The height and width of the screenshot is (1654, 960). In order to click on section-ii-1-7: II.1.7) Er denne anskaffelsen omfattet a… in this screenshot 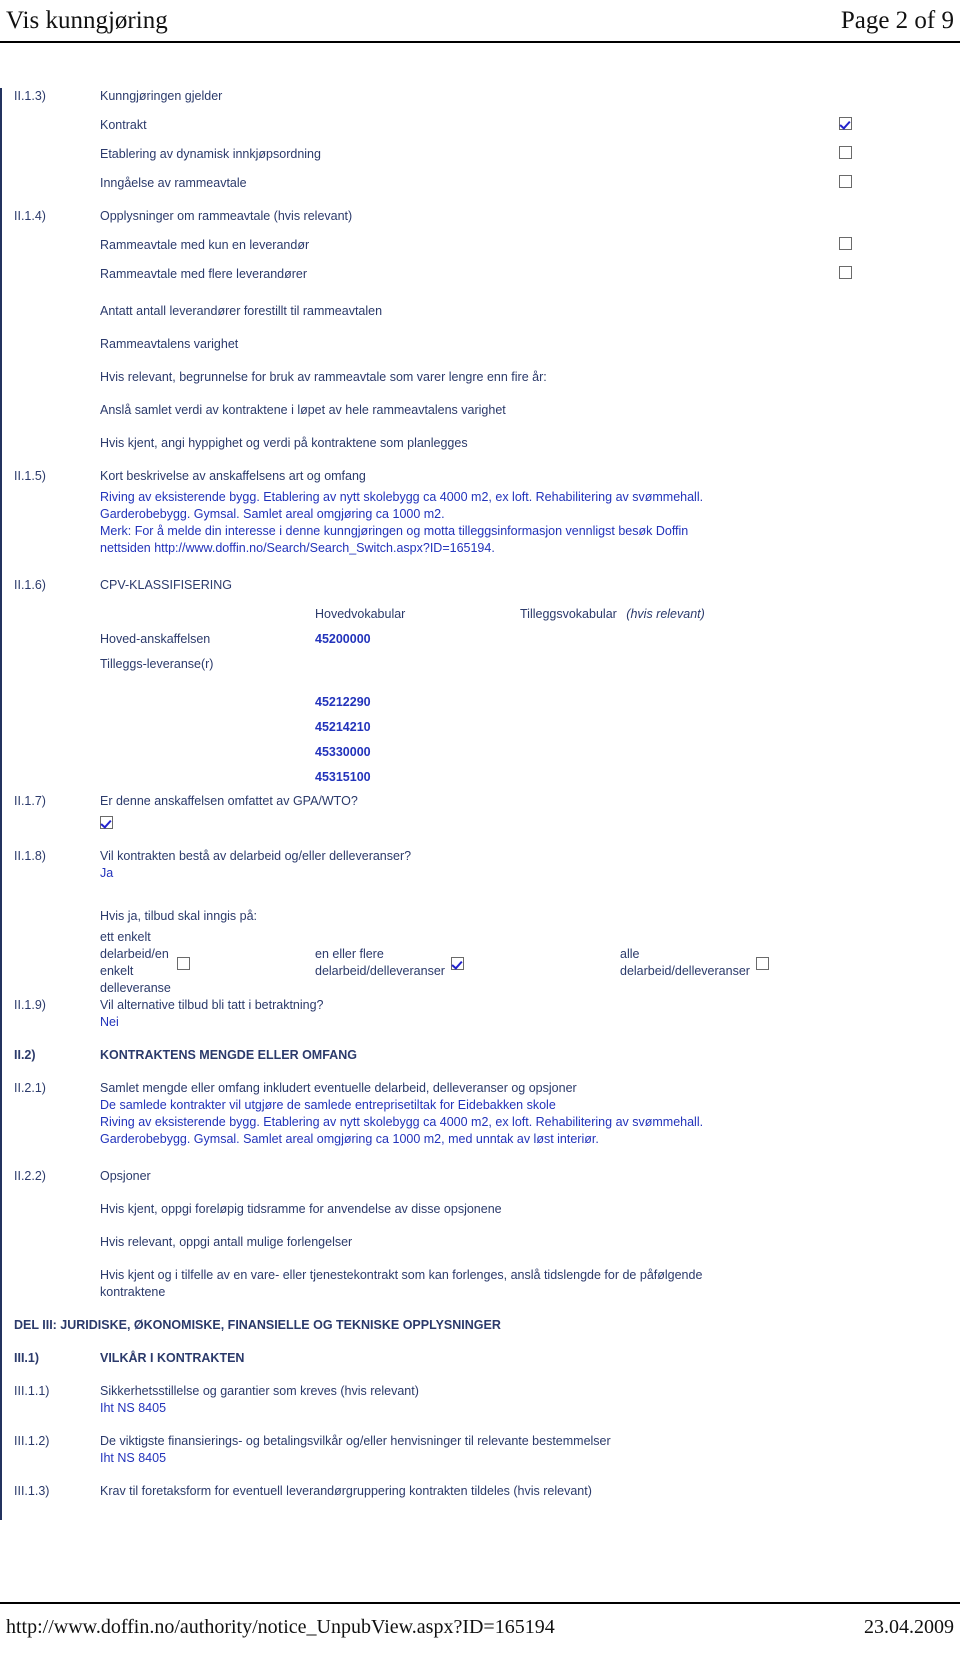, I will do `click(481, 812)`.